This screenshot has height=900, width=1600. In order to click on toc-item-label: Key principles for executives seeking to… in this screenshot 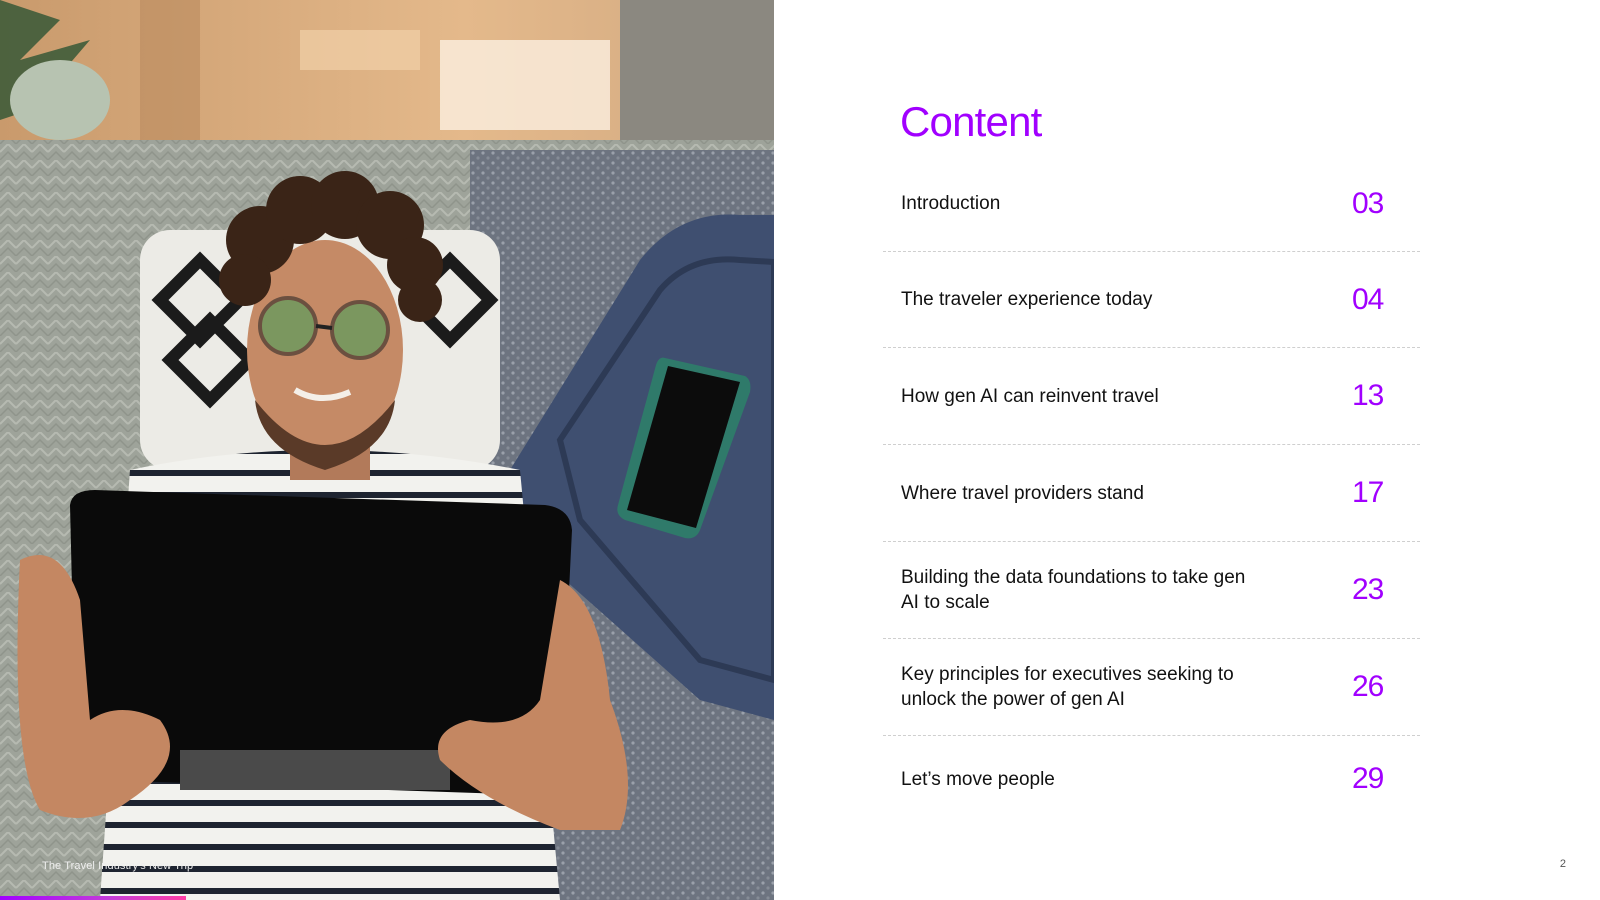, I will do `click(1067, 687)`.